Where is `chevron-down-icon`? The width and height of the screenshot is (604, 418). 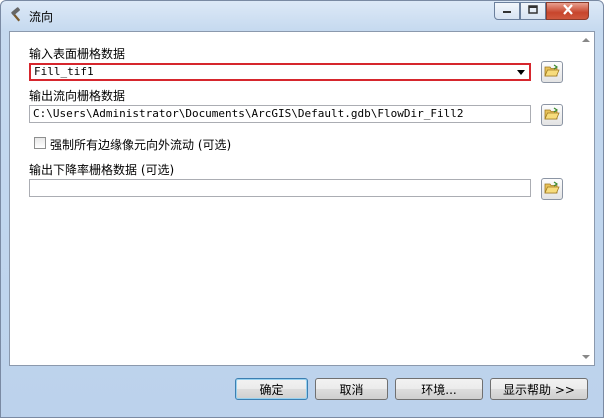
chevron-down-icon is located at coordinates (521, 72).